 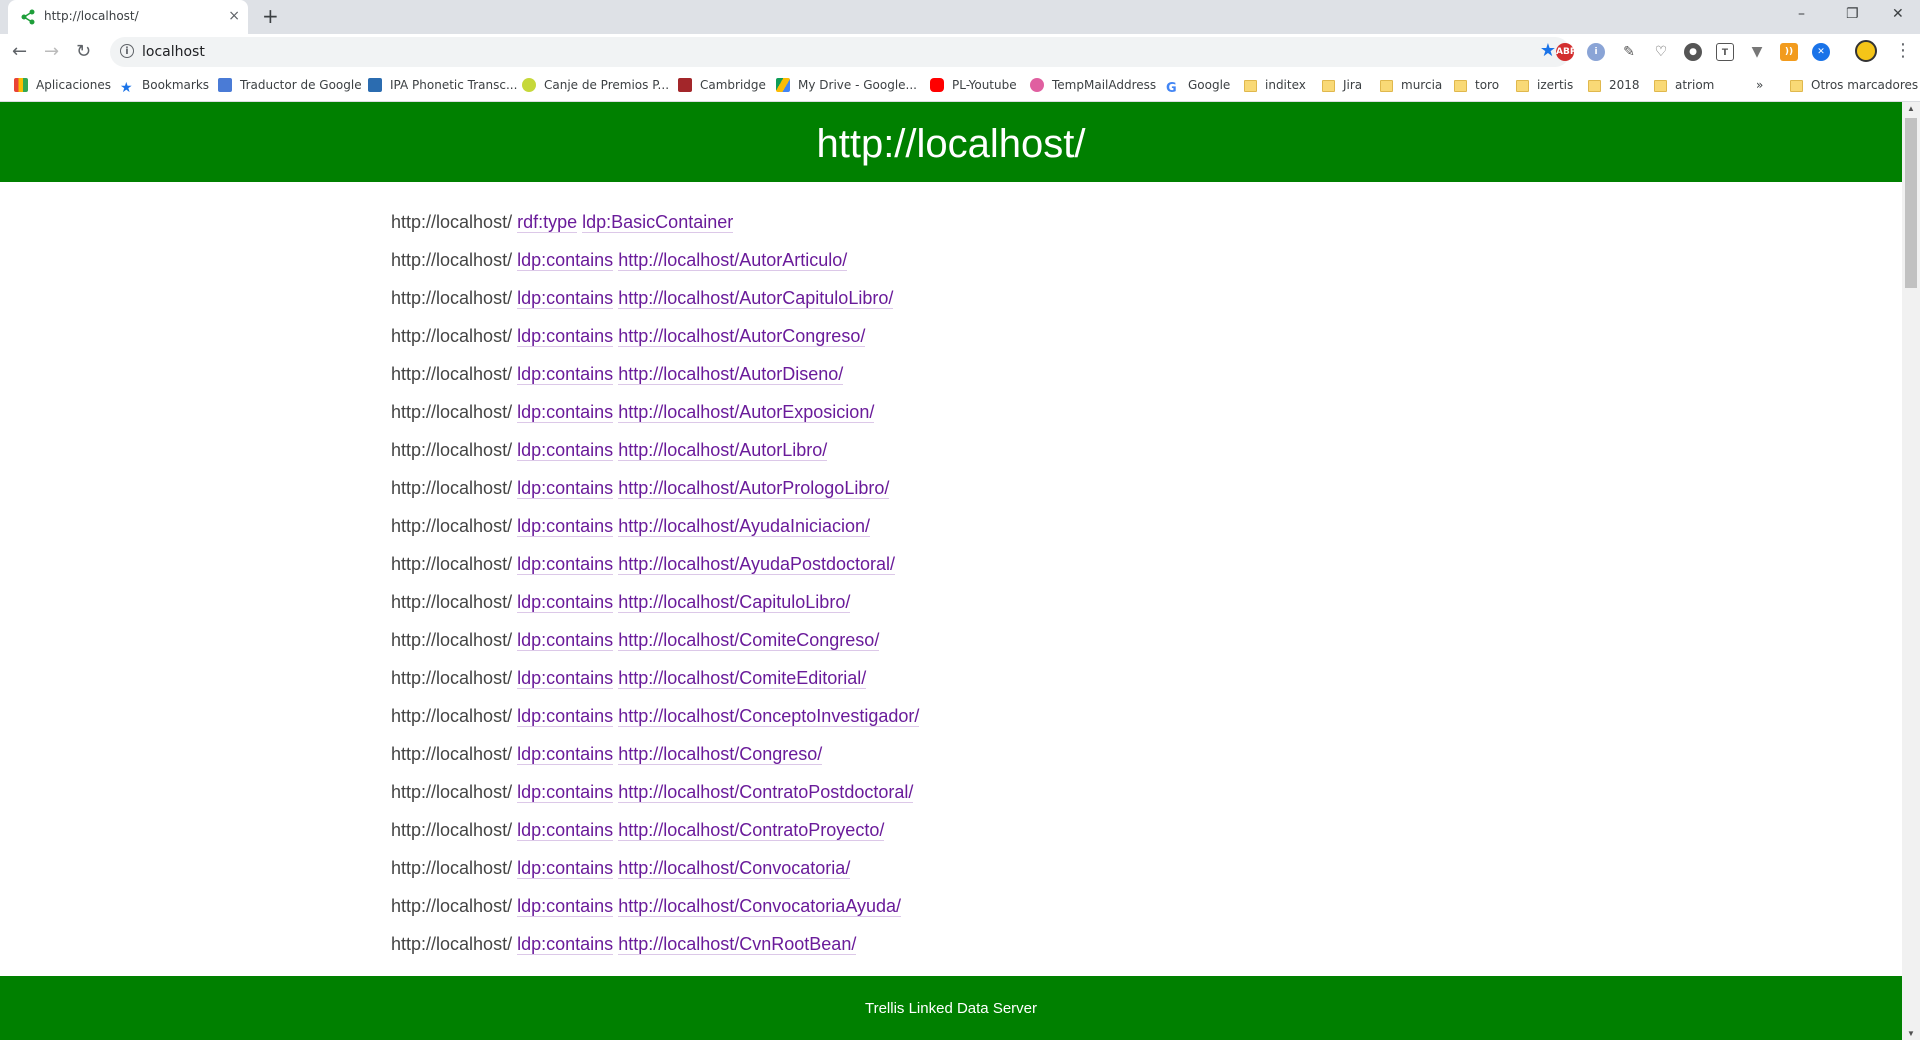 What do you see at coordinates (62, 85) in the screenshot?
I see `bookmark-apps: Aplicaciones` at bounding box center [62, 85].